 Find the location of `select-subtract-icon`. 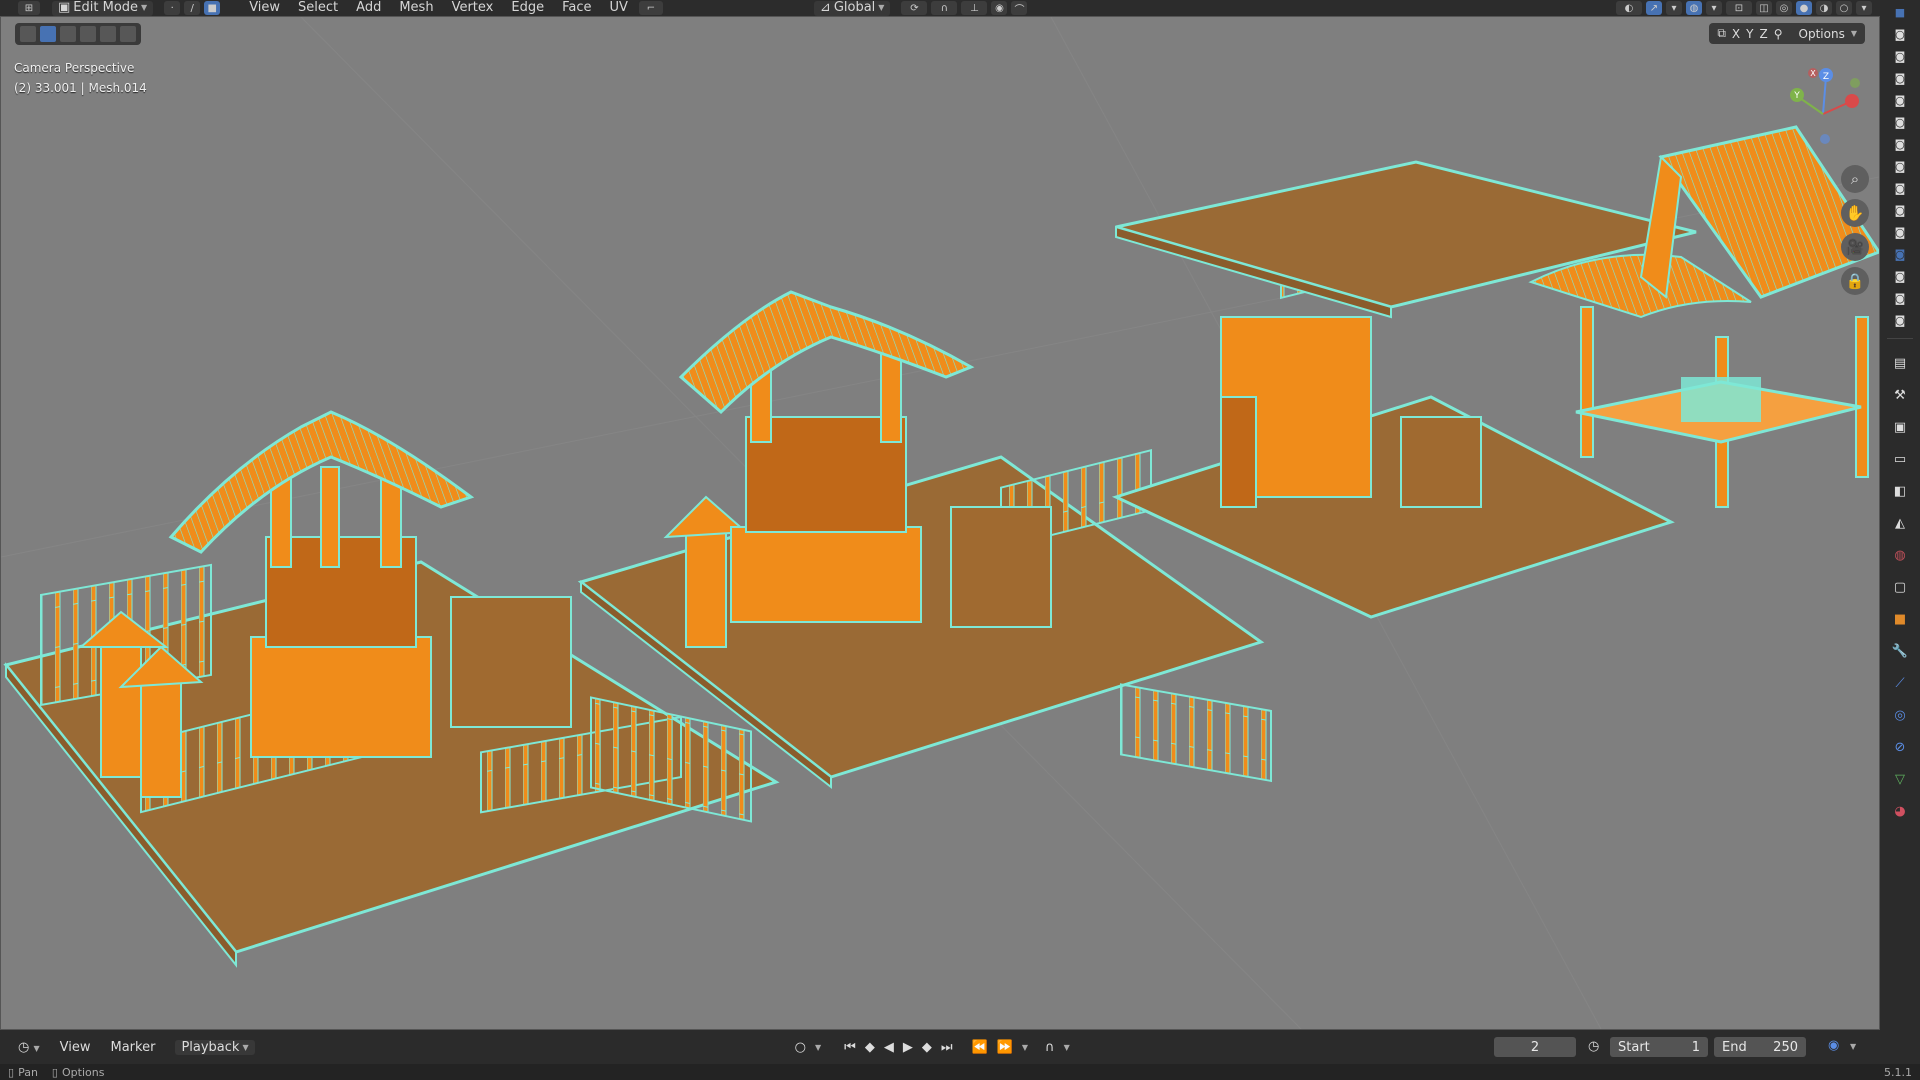

select-subtract-icon is located at coordinates (88, 34).